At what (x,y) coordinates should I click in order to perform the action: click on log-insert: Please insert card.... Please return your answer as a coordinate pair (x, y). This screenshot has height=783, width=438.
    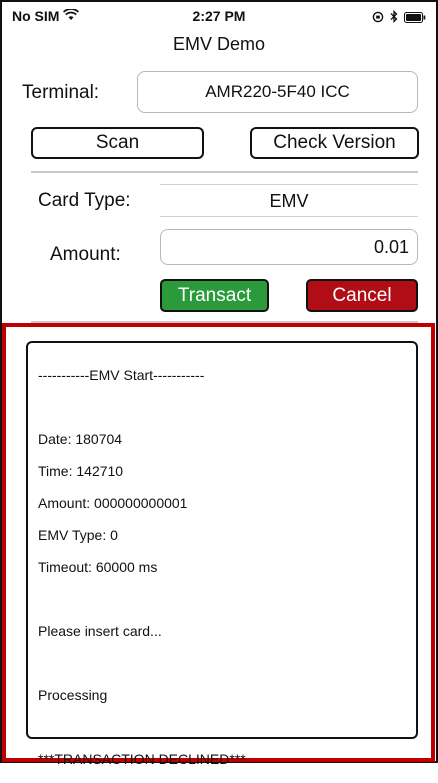
    Looking at the image, I should click on (100, 631).